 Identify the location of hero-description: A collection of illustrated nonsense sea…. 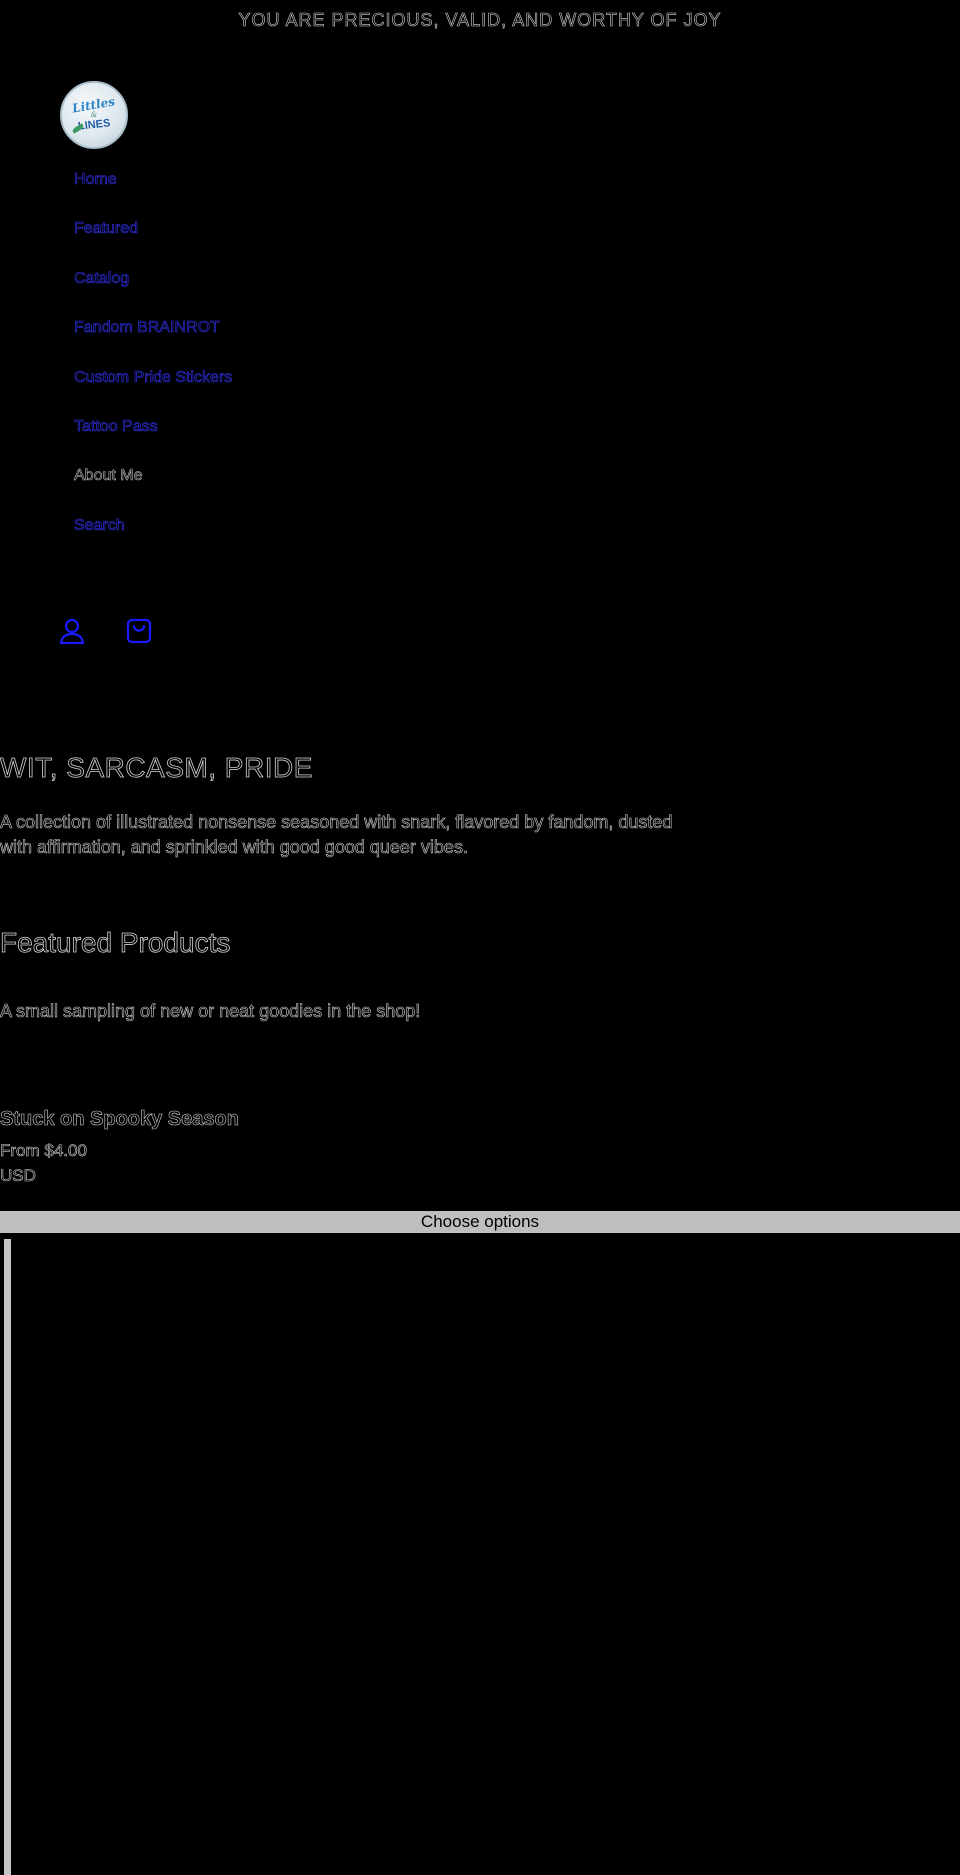
(336, 835).